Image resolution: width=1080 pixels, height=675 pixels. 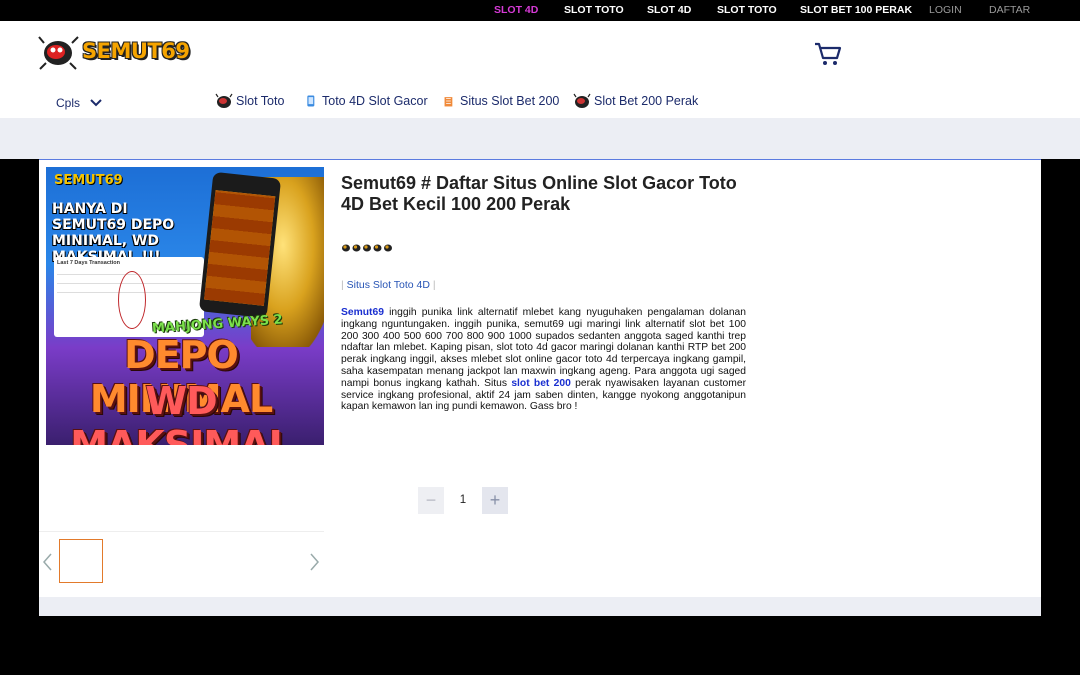 I want to click on quantity-value: 1, so click(x=463, y=500).